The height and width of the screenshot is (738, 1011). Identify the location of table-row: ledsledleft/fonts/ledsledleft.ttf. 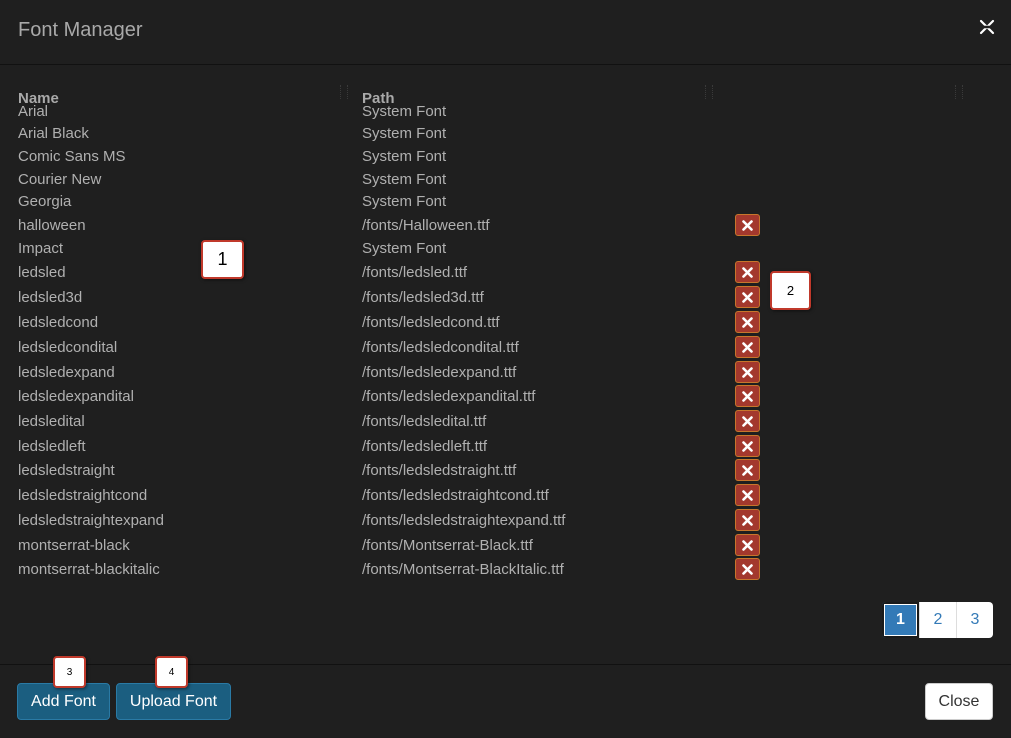
(505, 446).